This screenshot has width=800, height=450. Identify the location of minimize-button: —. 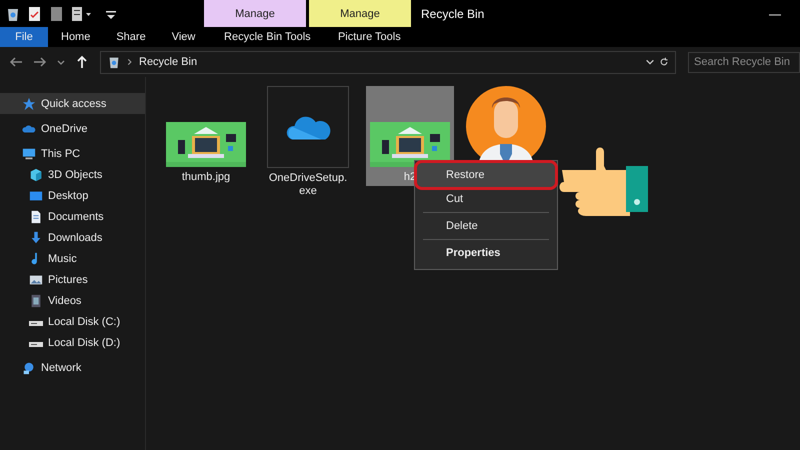
(775, 13).